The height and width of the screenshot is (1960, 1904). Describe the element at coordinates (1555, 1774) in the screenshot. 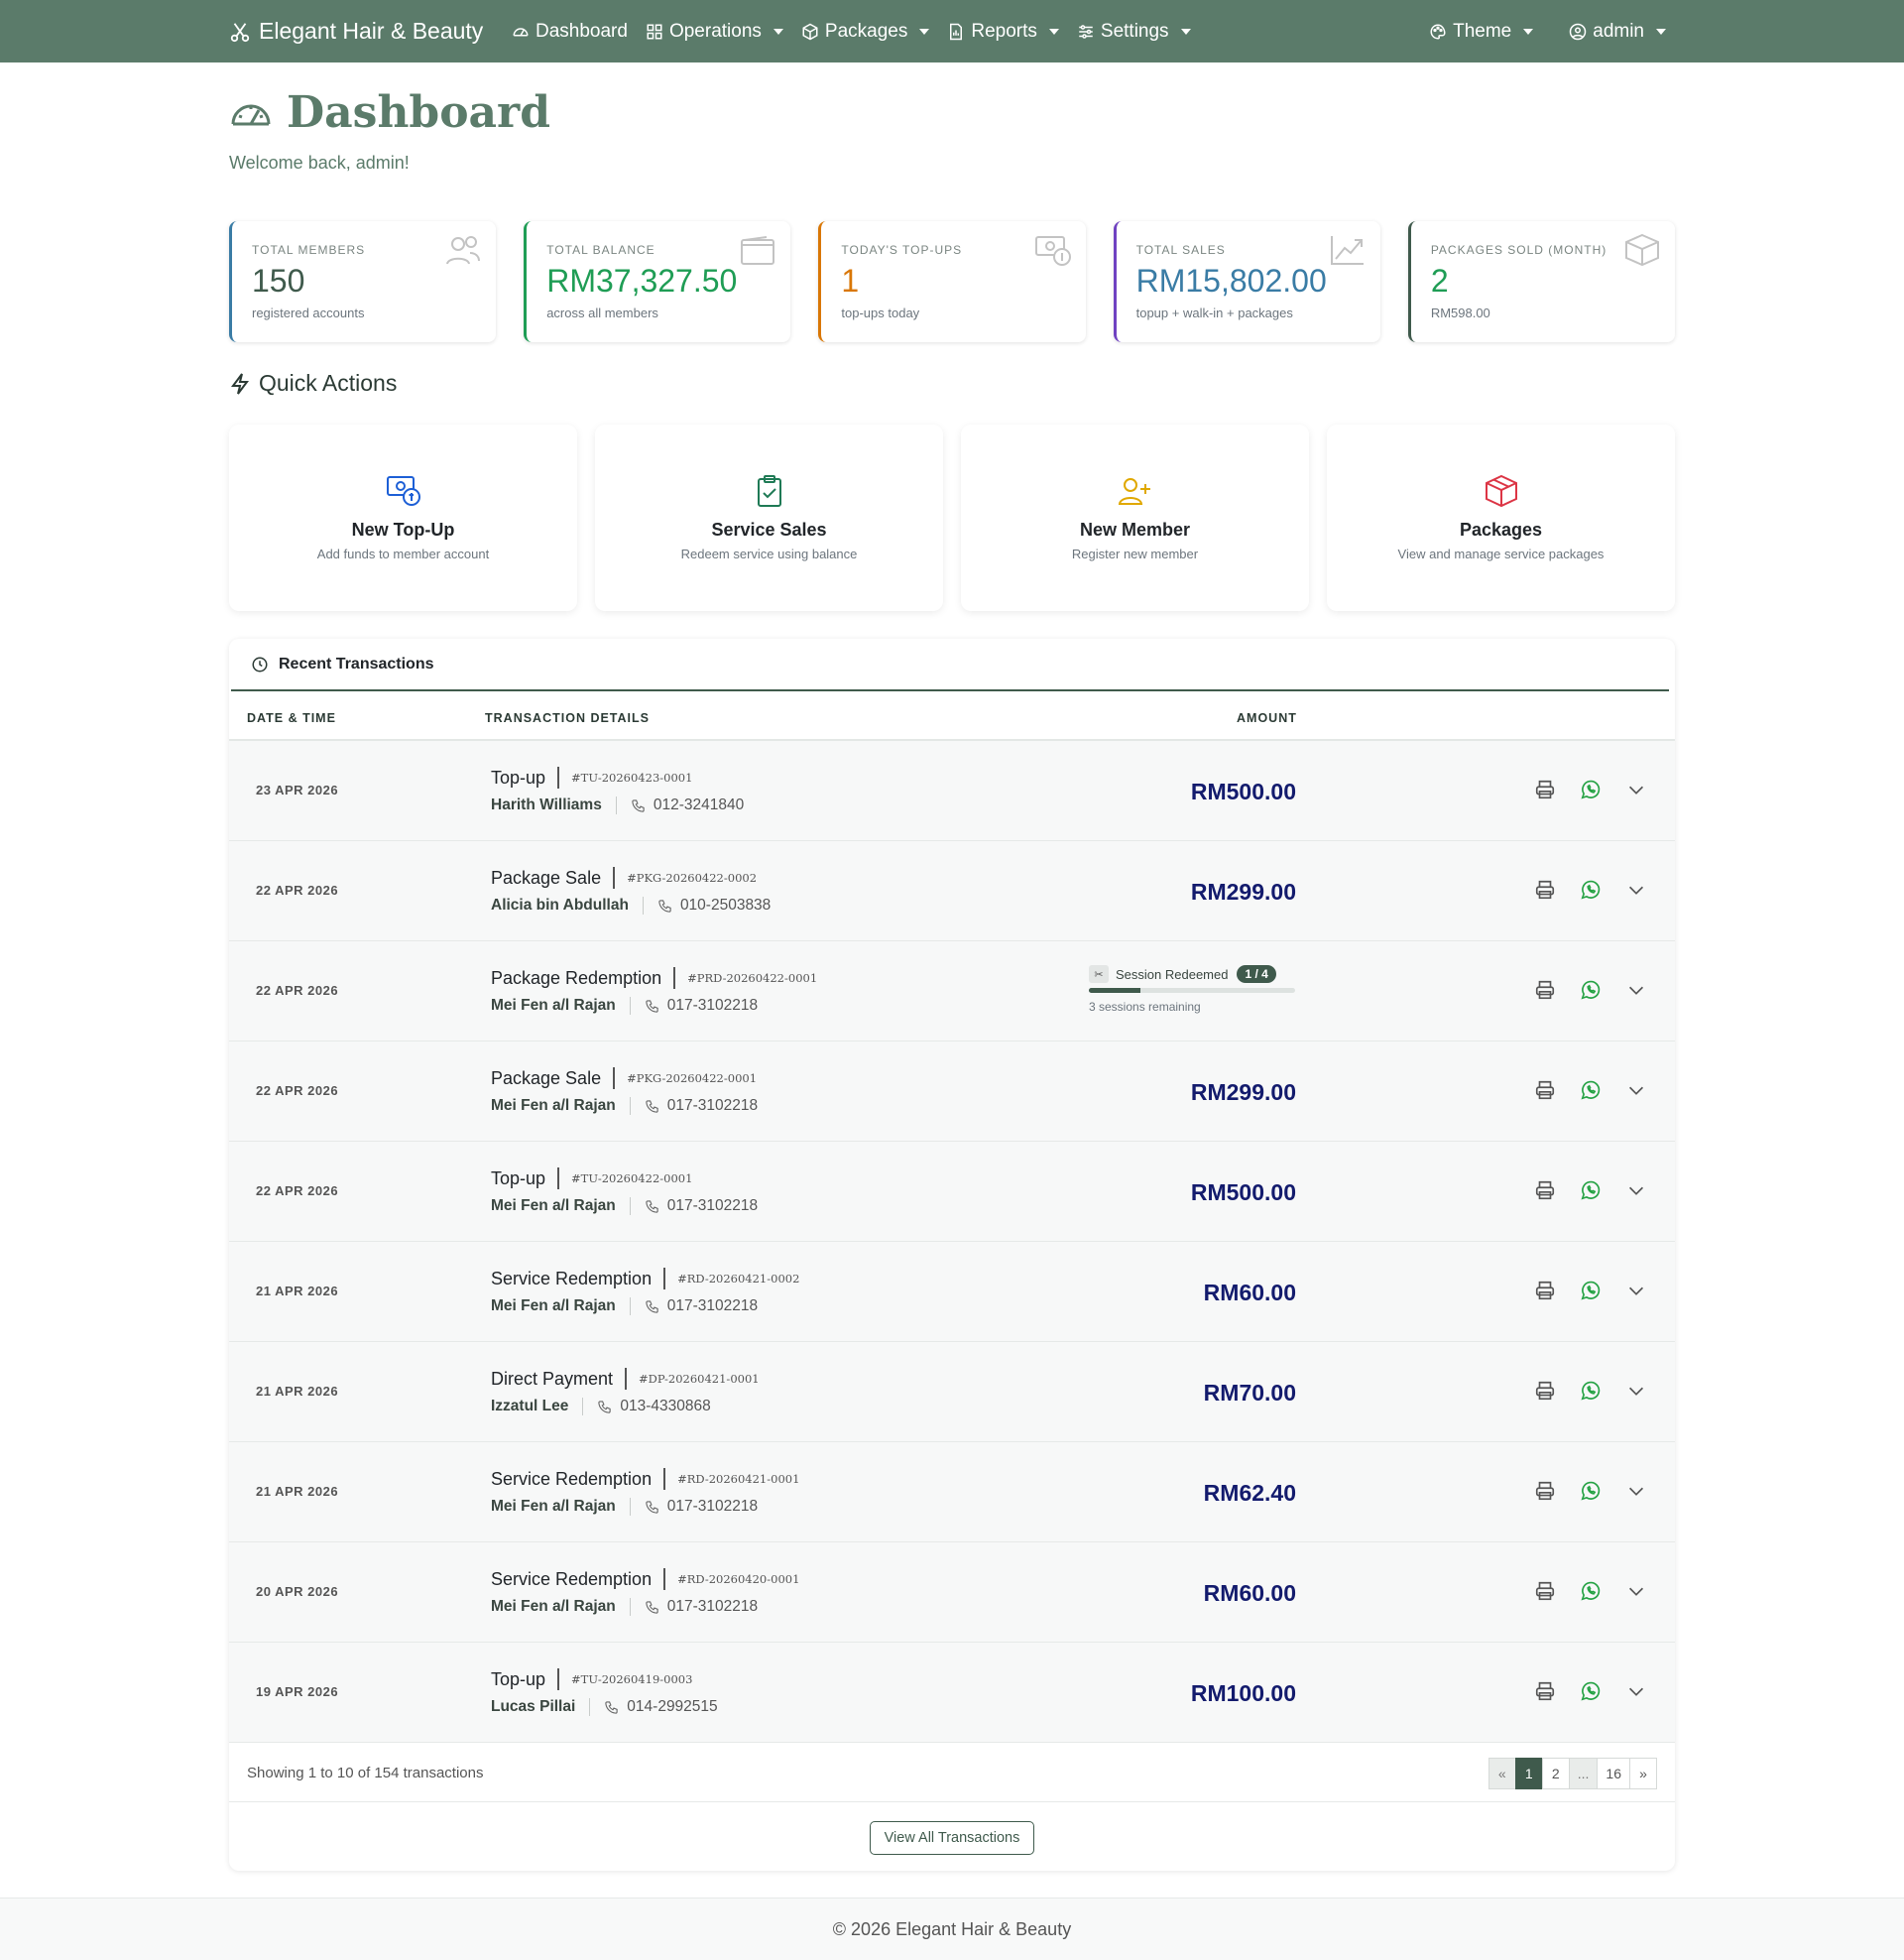

I see `pagination-page: 2` at that location.